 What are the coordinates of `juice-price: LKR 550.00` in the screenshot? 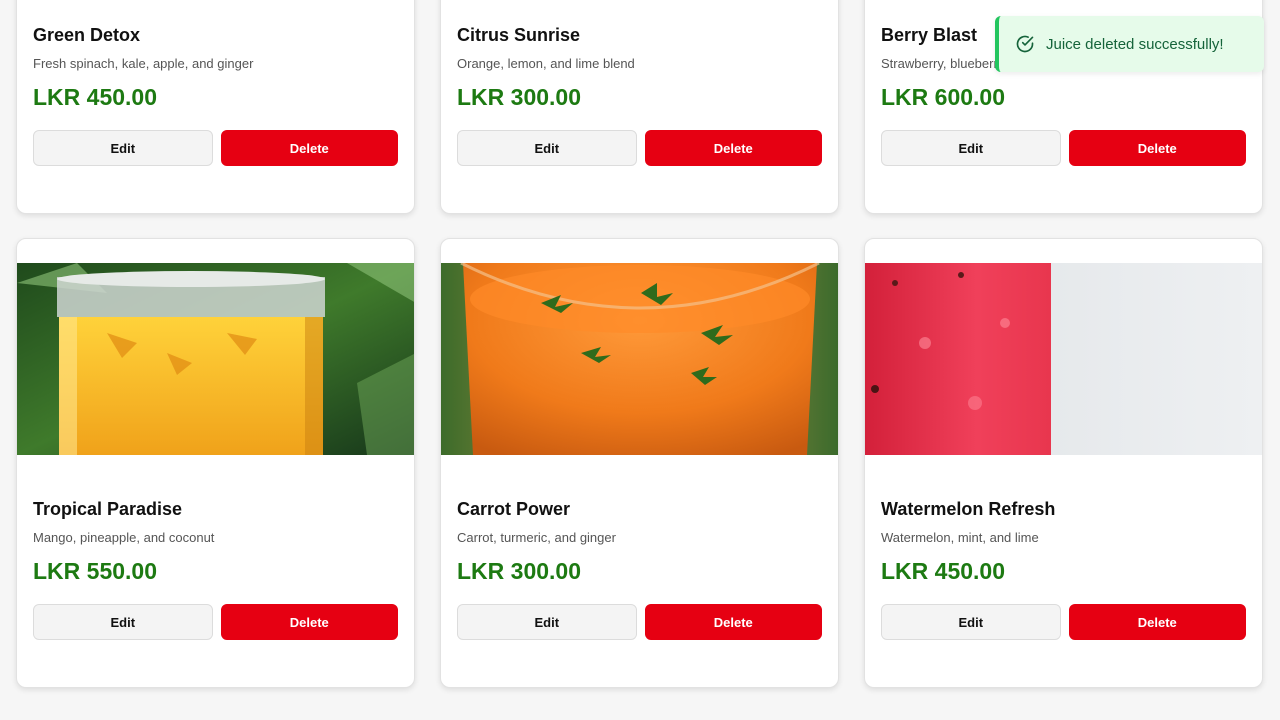 It's located at (95, 571).